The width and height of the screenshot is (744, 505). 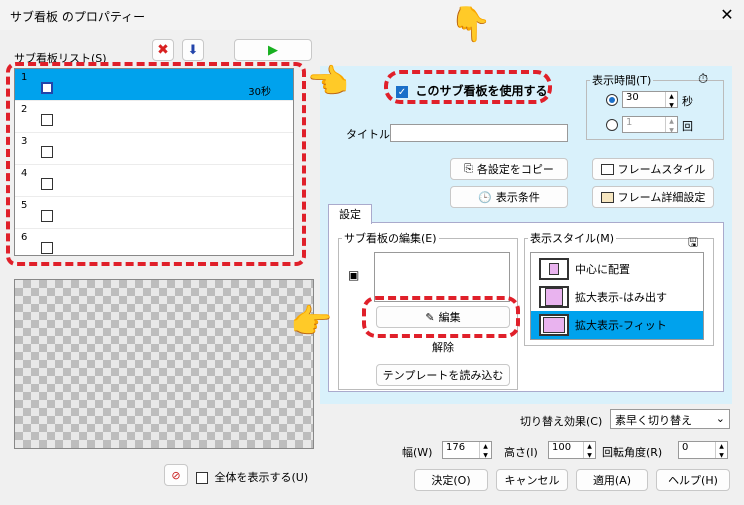 I want to click on frame-style-button: フレームスタイル, so click(x=653, y=169).